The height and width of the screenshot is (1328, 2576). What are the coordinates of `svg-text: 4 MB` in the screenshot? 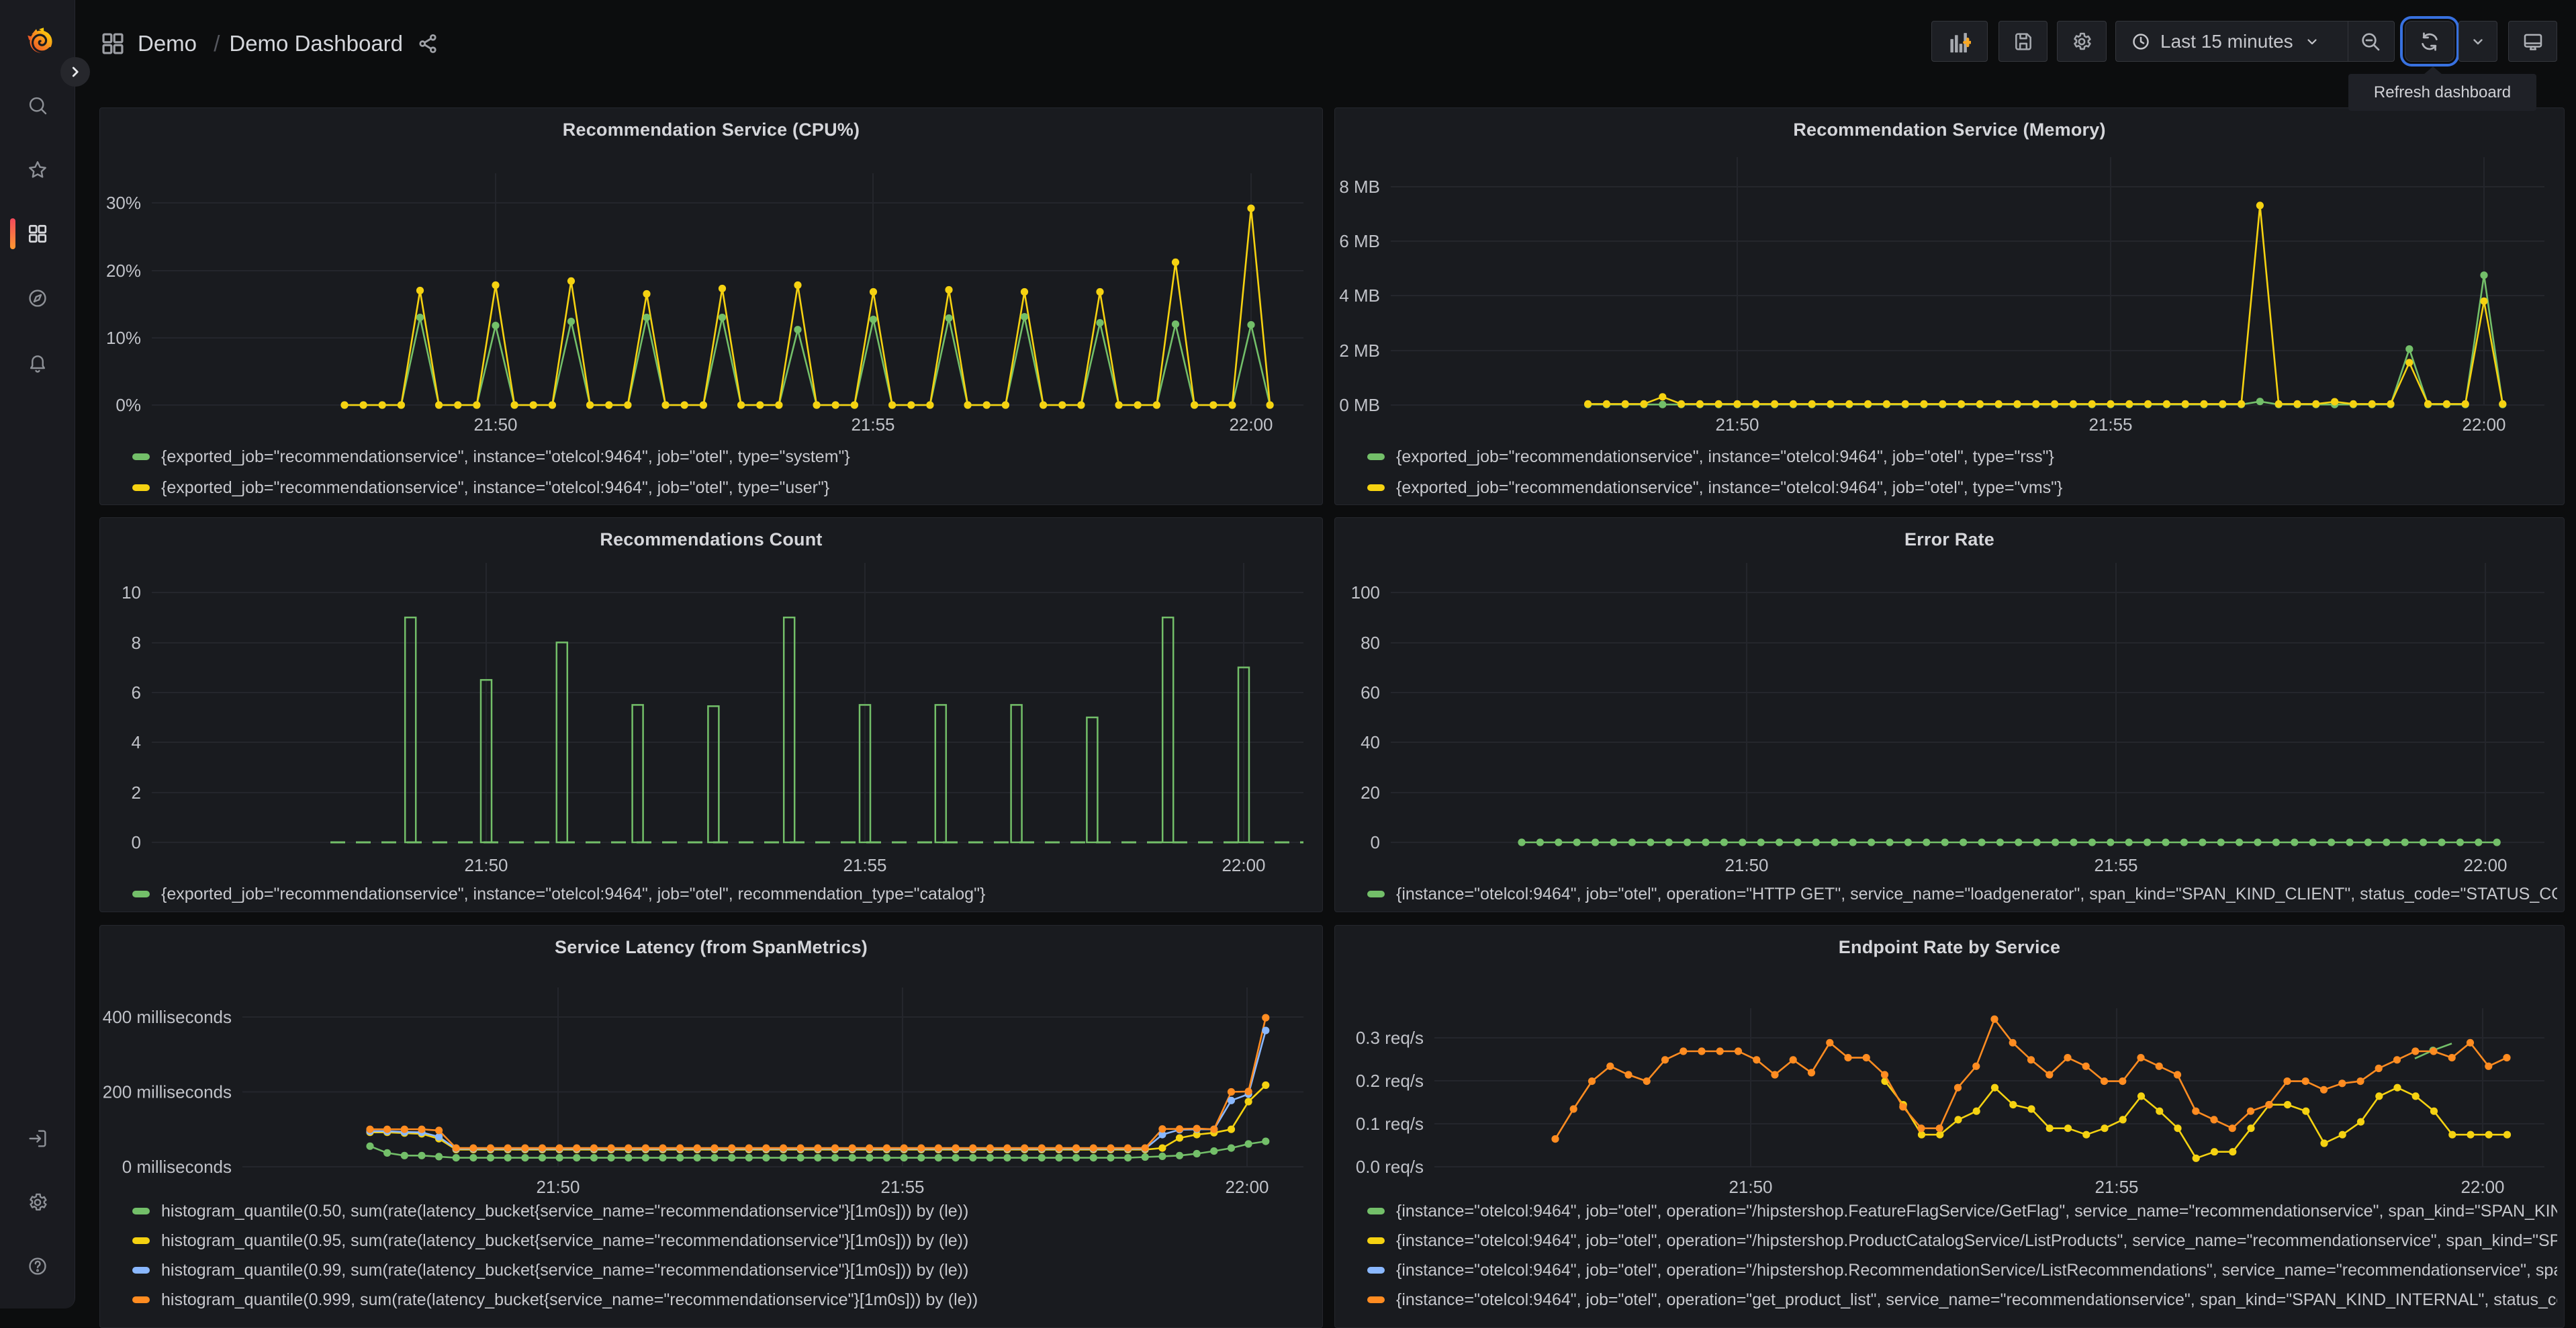 It's located at (1359, 295).